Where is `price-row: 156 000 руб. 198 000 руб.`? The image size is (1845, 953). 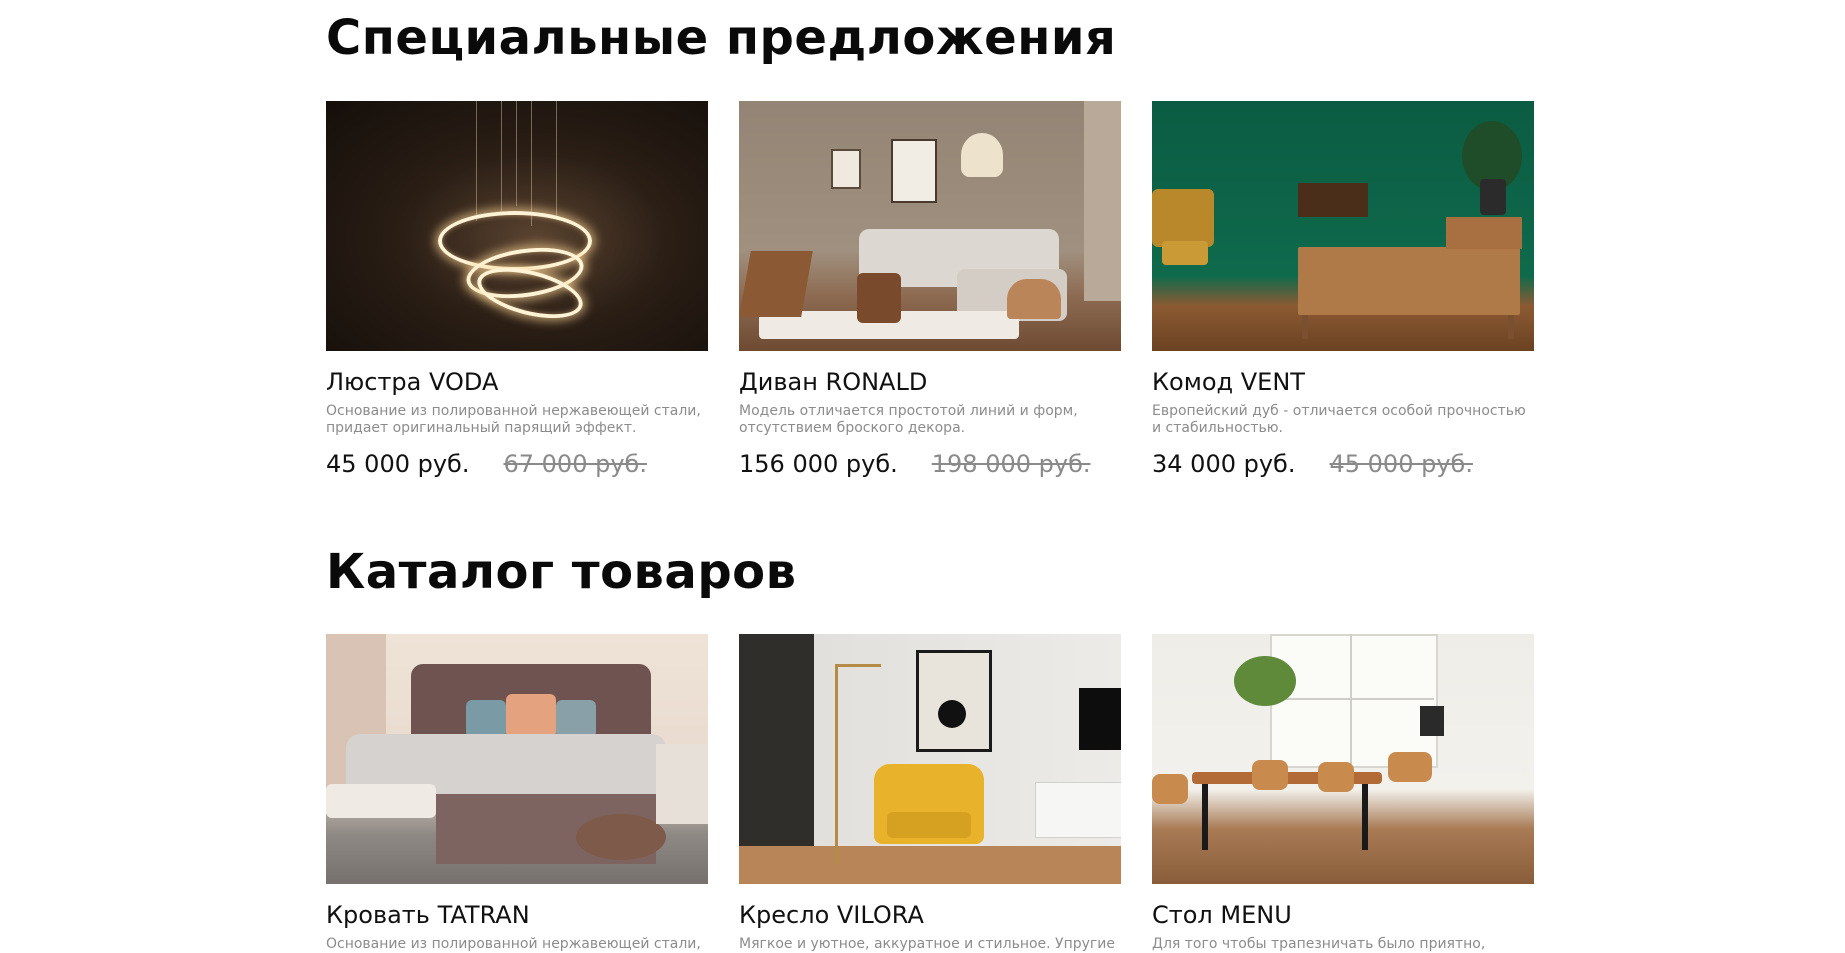 price-row: 156 000 руб. 198 000 руб. is located at coordinates (930, 464).